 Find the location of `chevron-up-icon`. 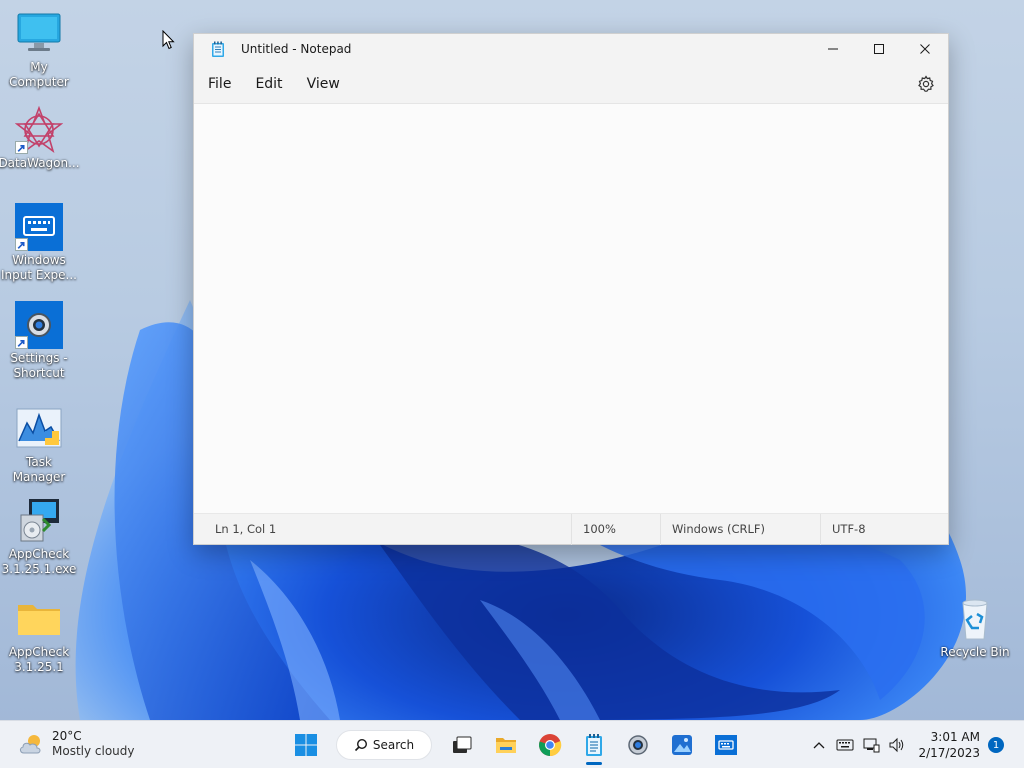

chevron-up-icon is located at coordinates (819, 745).